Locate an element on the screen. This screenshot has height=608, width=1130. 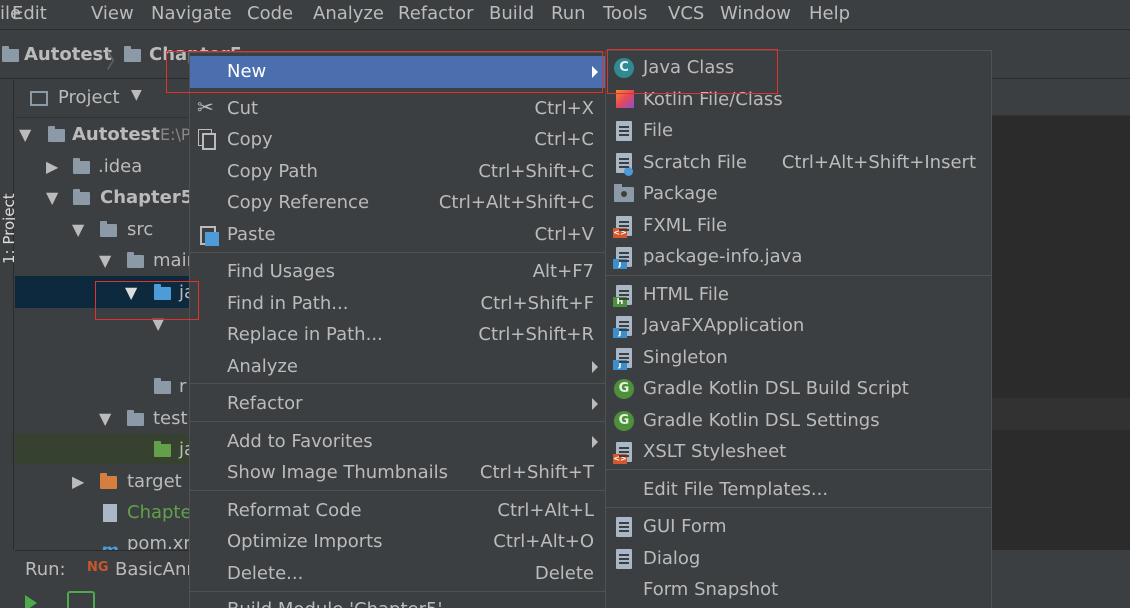
menu-help: Help is located at coordinates (829, 14).